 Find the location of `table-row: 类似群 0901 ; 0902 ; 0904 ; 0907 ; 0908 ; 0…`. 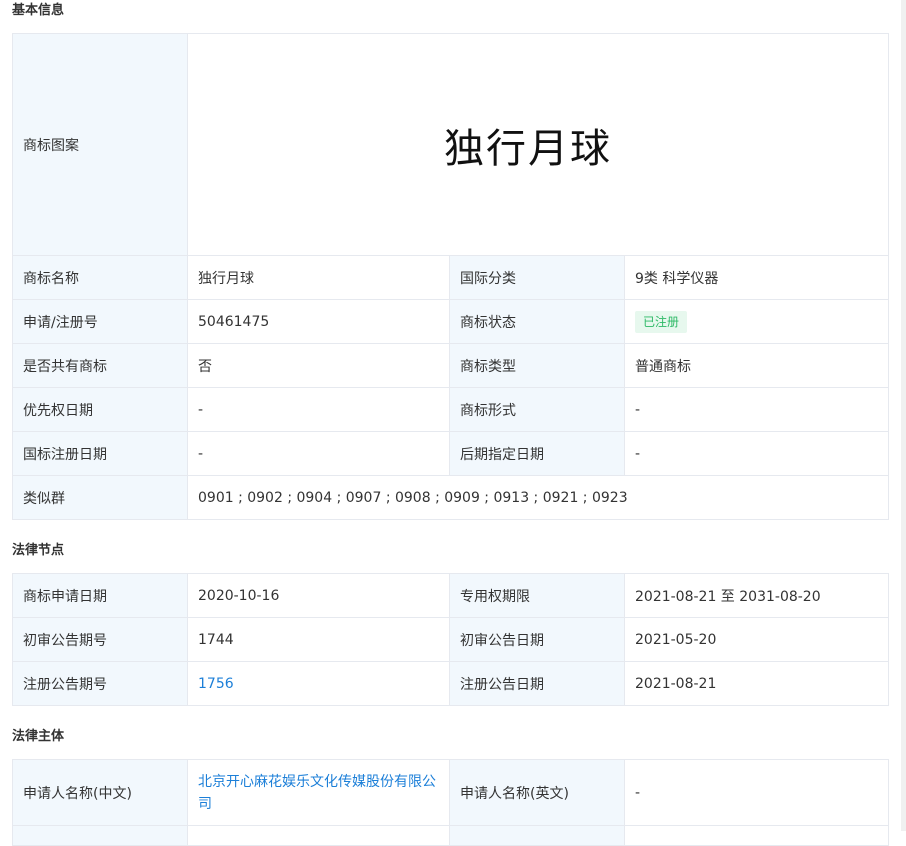

table-row: 类似群 0901 ; 0902 ; 0904 ; 0907 ; 0908 ; 0… is located at coordinates (450, 497).